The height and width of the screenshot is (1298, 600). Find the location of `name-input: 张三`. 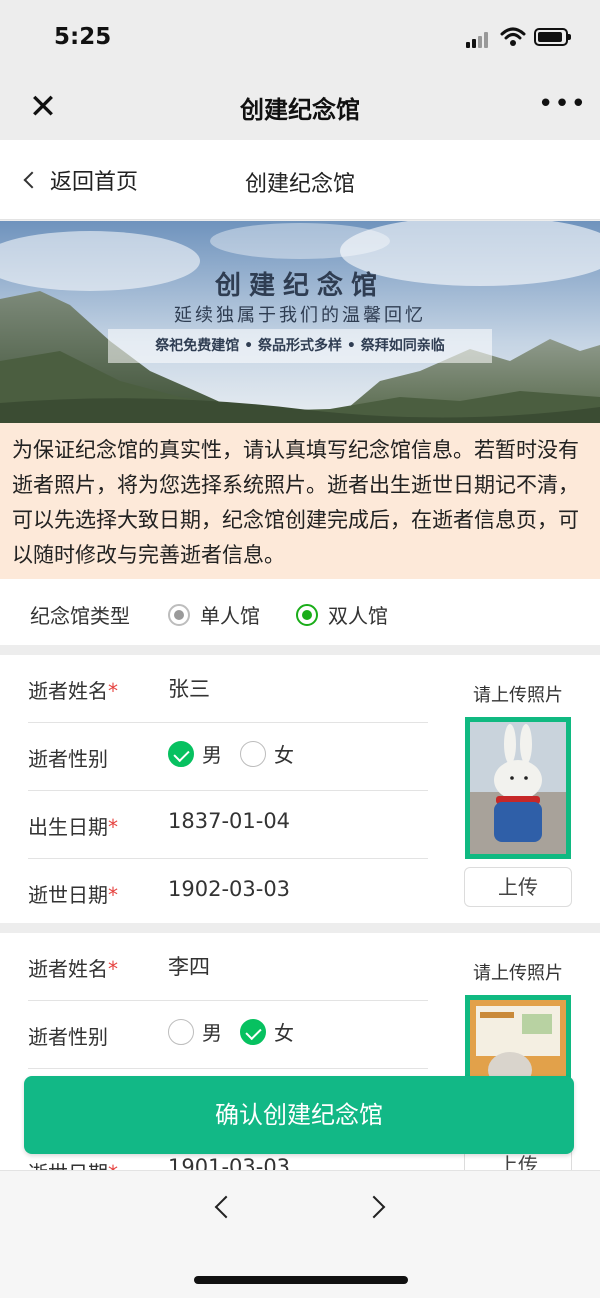

name-input: 张三 is located at coordinates (189, 688).